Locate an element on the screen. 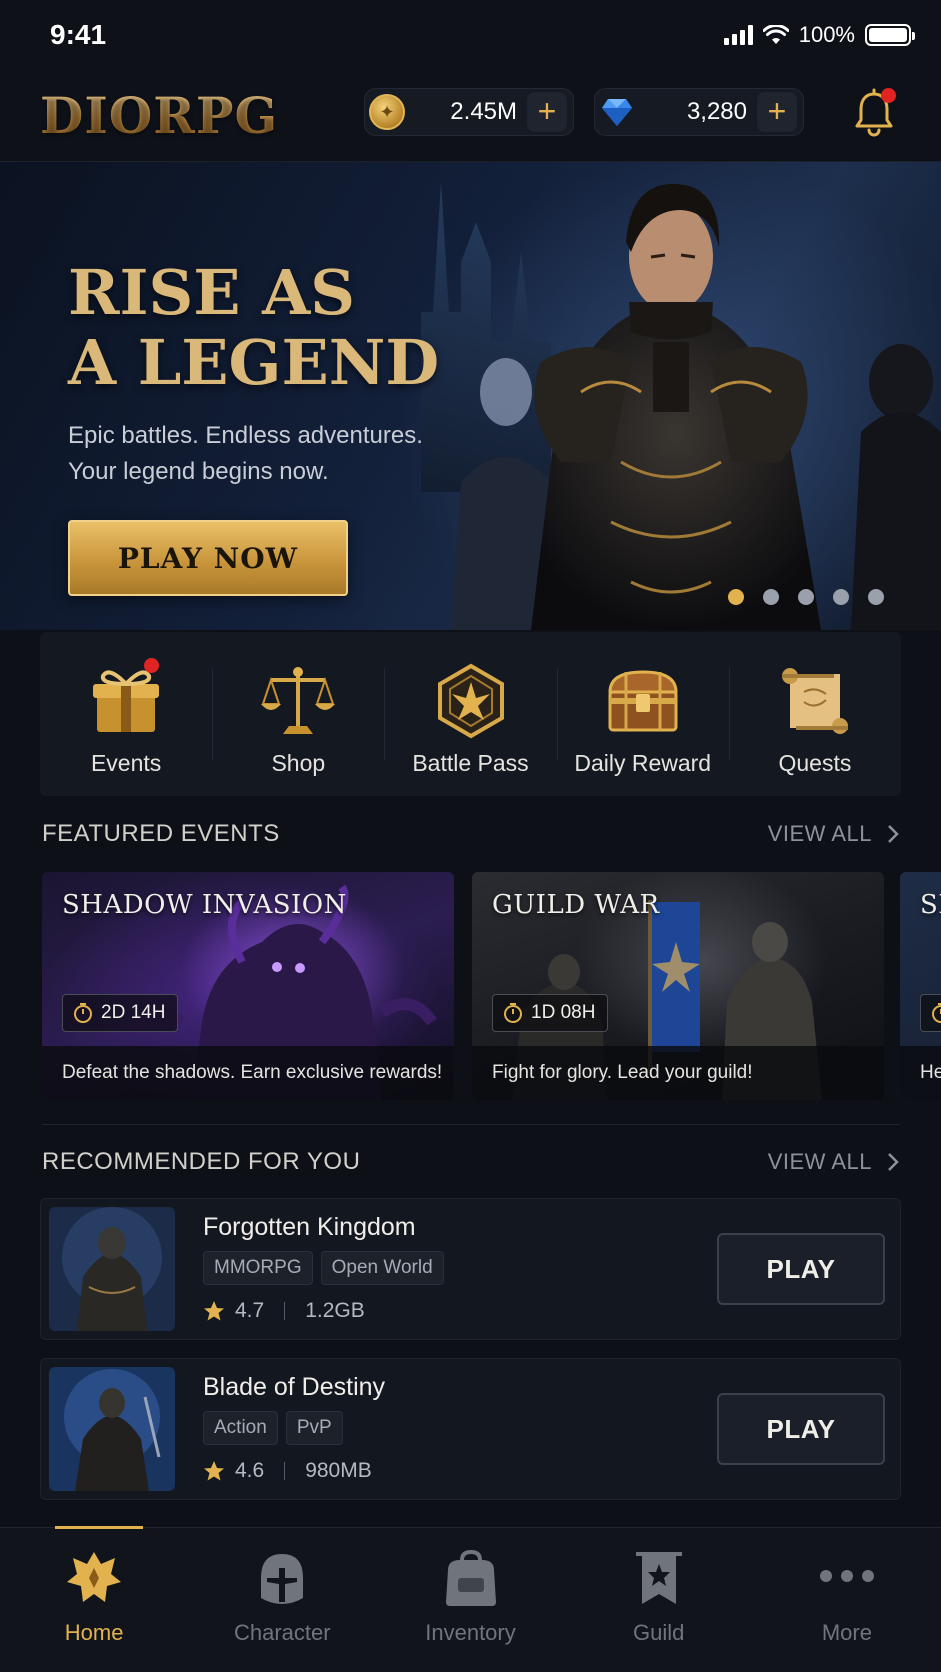 Image resolution: width=941 pixels, height=1672 pixels. game-thumbnail is located at coordinates (112, 1429).